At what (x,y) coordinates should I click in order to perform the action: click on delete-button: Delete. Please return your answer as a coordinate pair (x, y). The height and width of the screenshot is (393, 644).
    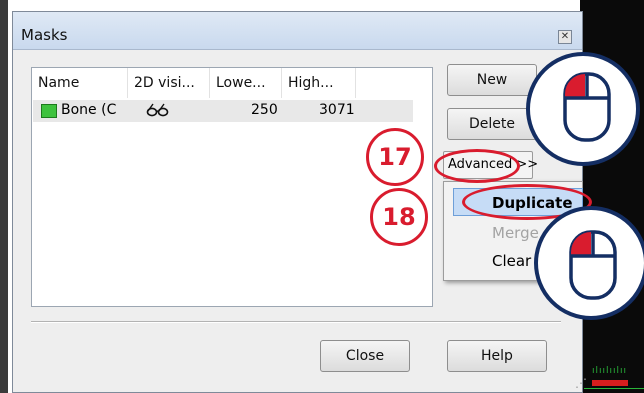
    Looking at the image, I should click on (492, 124).